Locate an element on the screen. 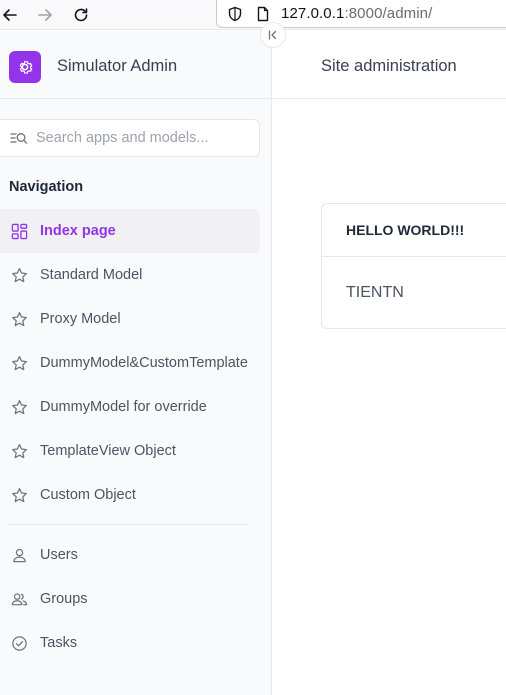 The width and height of the screenshot is (506, 695). collapse-left-icon is located at coordinates (272, 35).